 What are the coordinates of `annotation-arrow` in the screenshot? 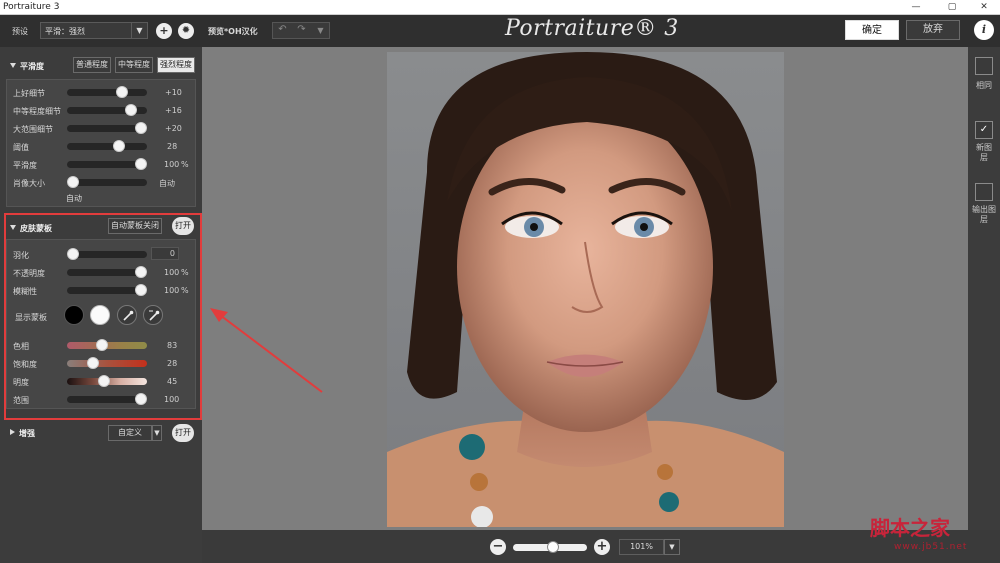 It's located at (266, 350).